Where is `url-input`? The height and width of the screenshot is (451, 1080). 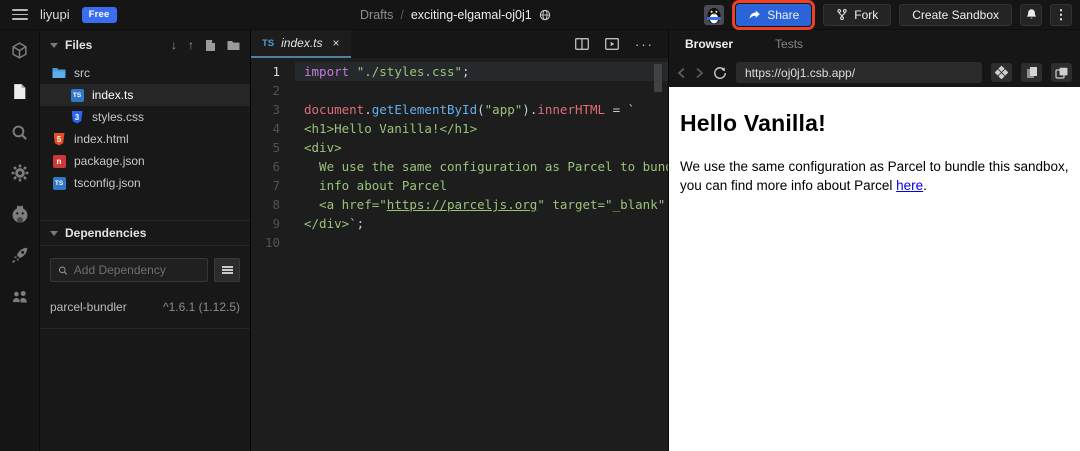
url-input is located at coordinates (859, 72).